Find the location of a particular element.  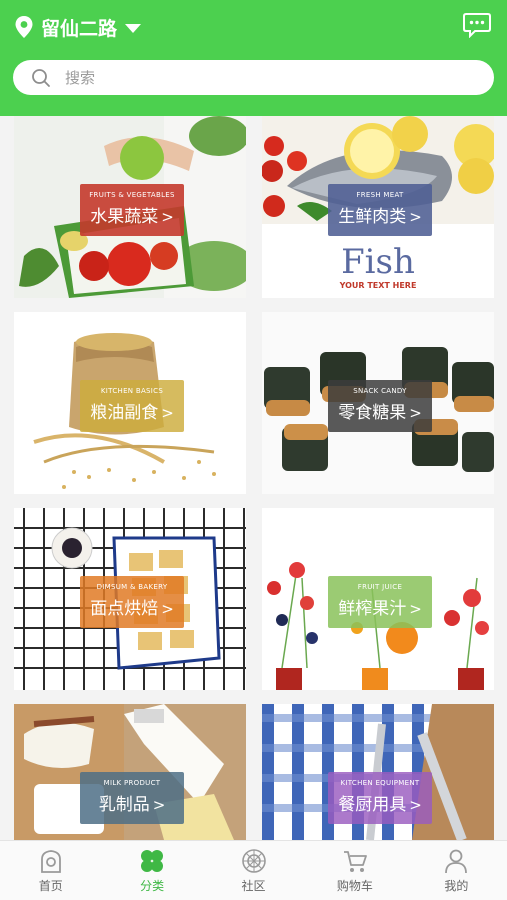

category-label: FRUIT JUICE 鲜榨果汁 > is located at coordinates (380, 602).